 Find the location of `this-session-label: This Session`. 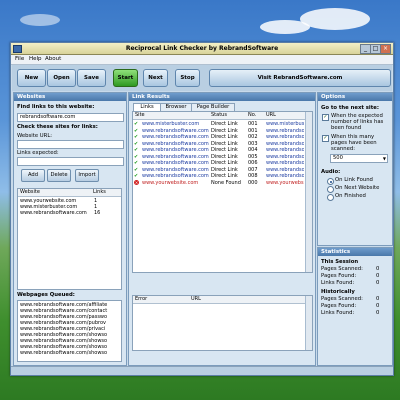

this-session-label: This Session is located at coordinates (340, 262).